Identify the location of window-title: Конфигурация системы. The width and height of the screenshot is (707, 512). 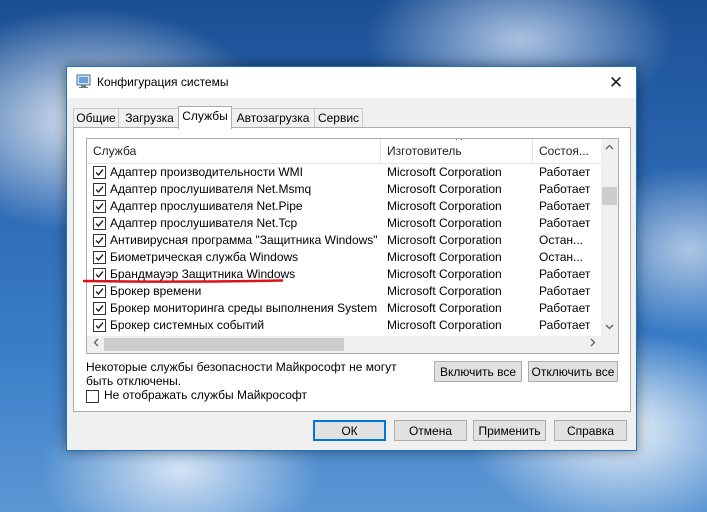
(163, 82).